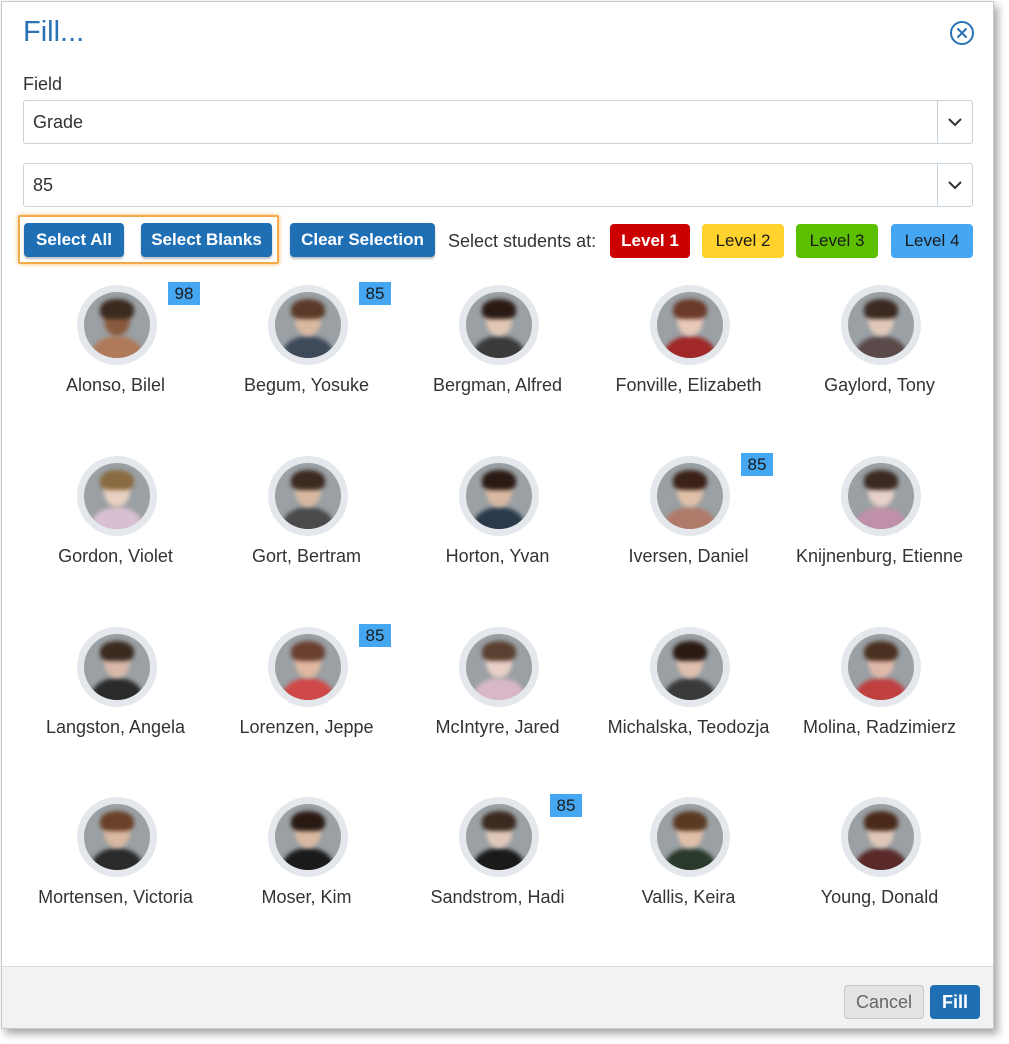 The image size is (1009, 1044). I want to click on student-name: Knijnenburg, Etienne, so click(879, 556).